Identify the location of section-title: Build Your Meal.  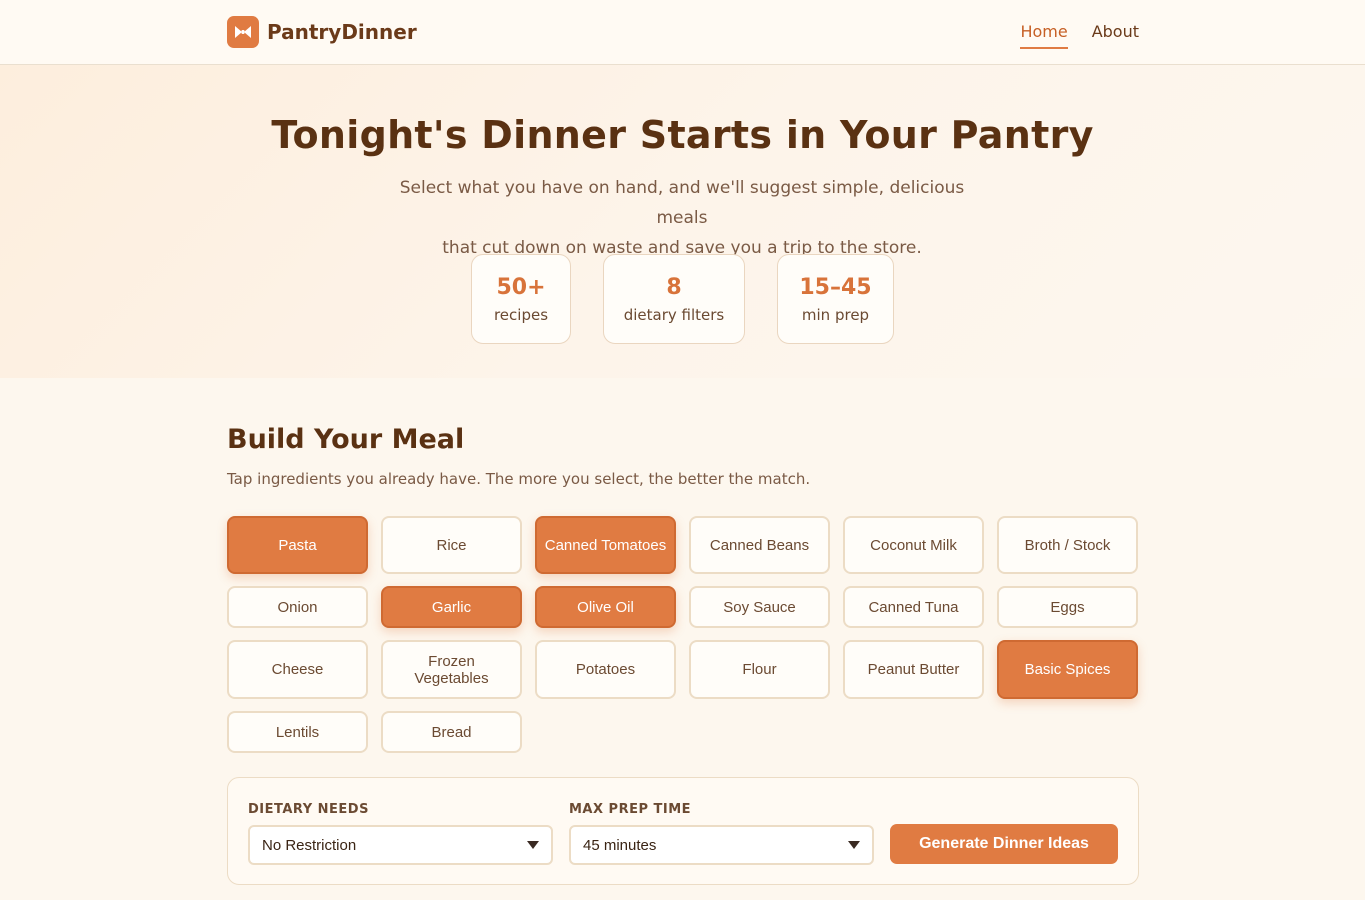
(346, 439).